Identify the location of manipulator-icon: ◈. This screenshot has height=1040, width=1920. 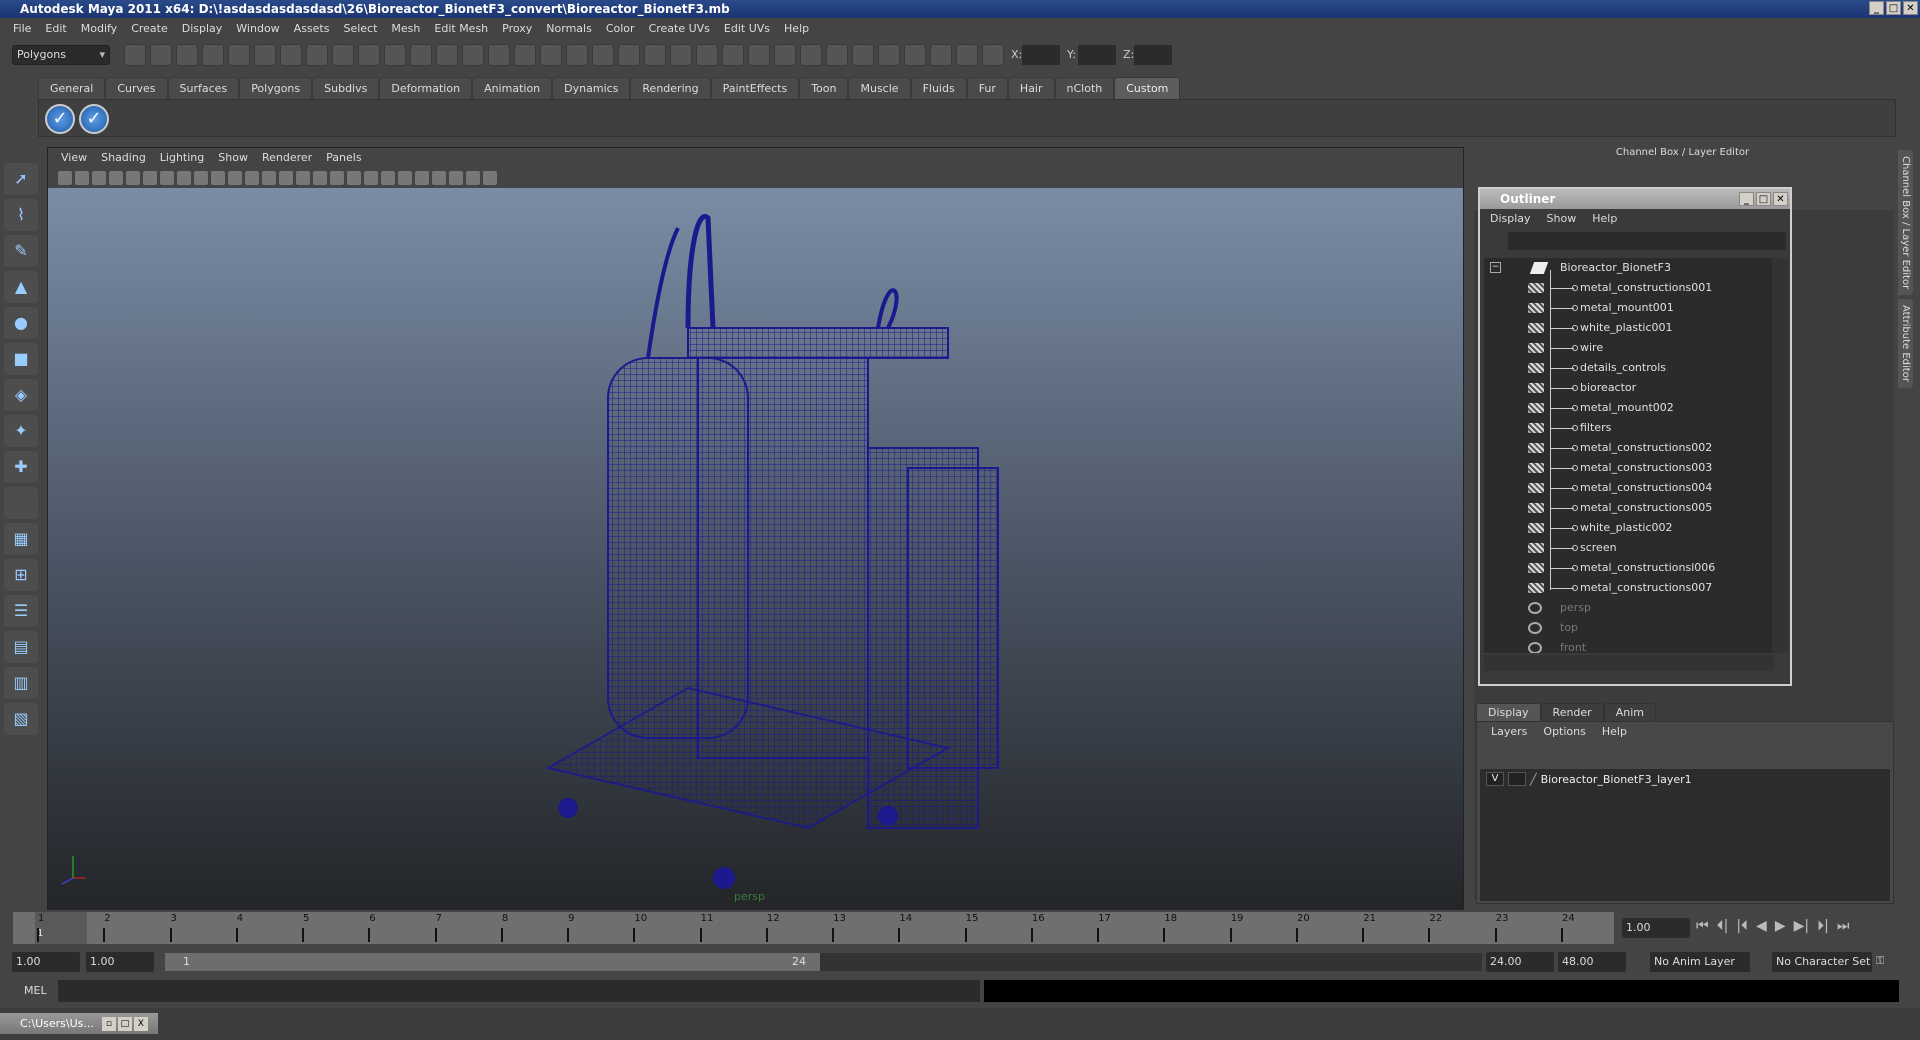
(21, 395).